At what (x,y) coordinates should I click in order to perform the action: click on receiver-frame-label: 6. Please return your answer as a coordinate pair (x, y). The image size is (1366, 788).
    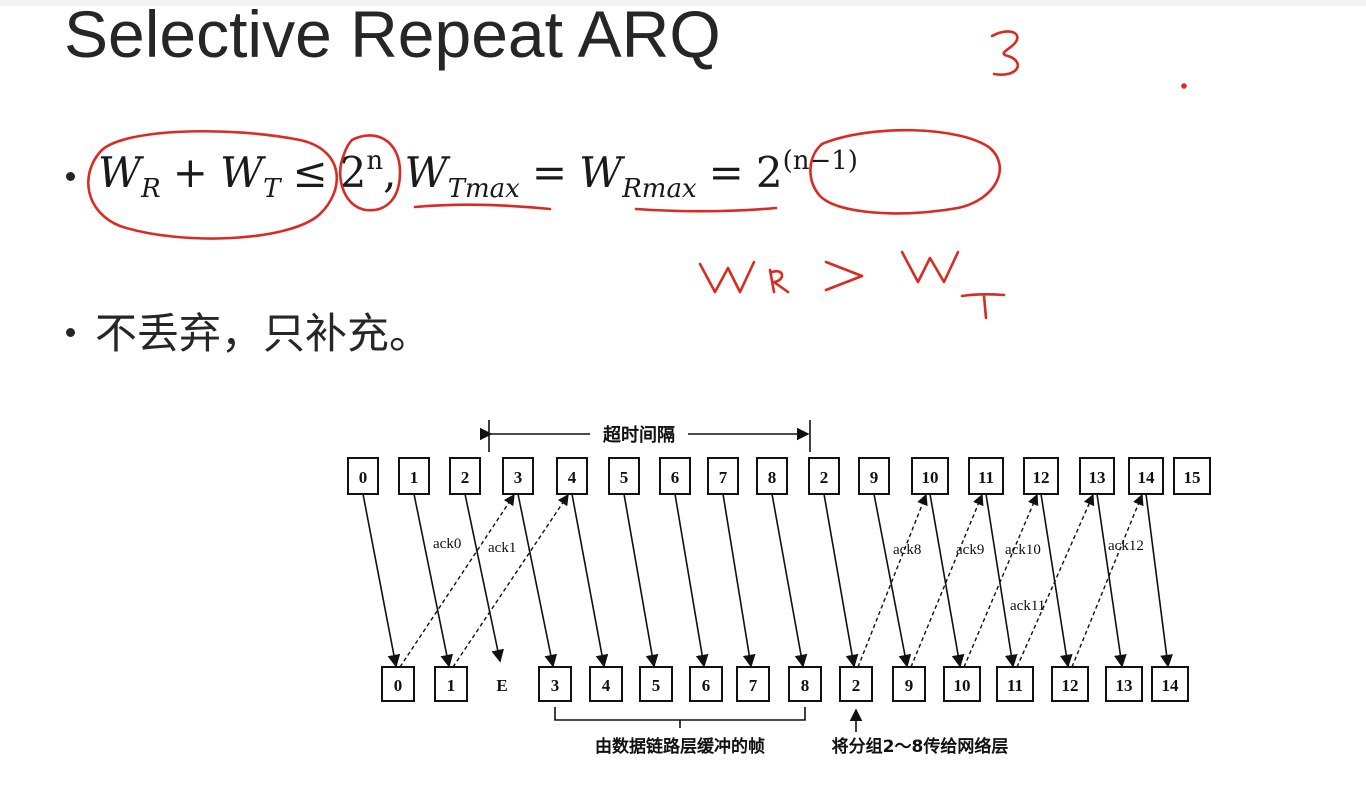
    Looking at the image, I should click on (706, 685).